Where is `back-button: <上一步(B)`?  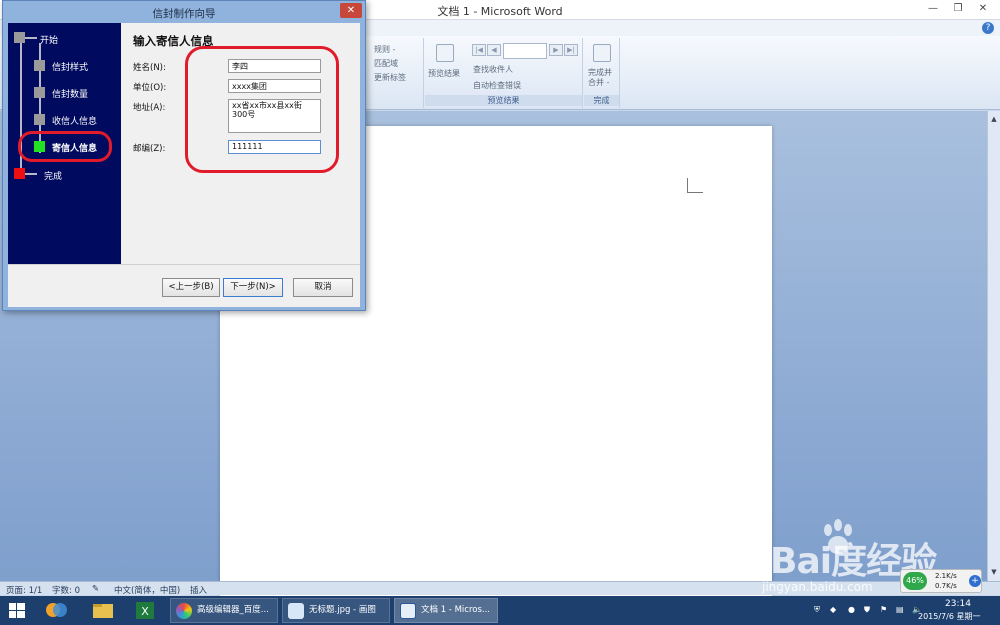 back-button: <上一步(B) is located at coordinates (191, 287).